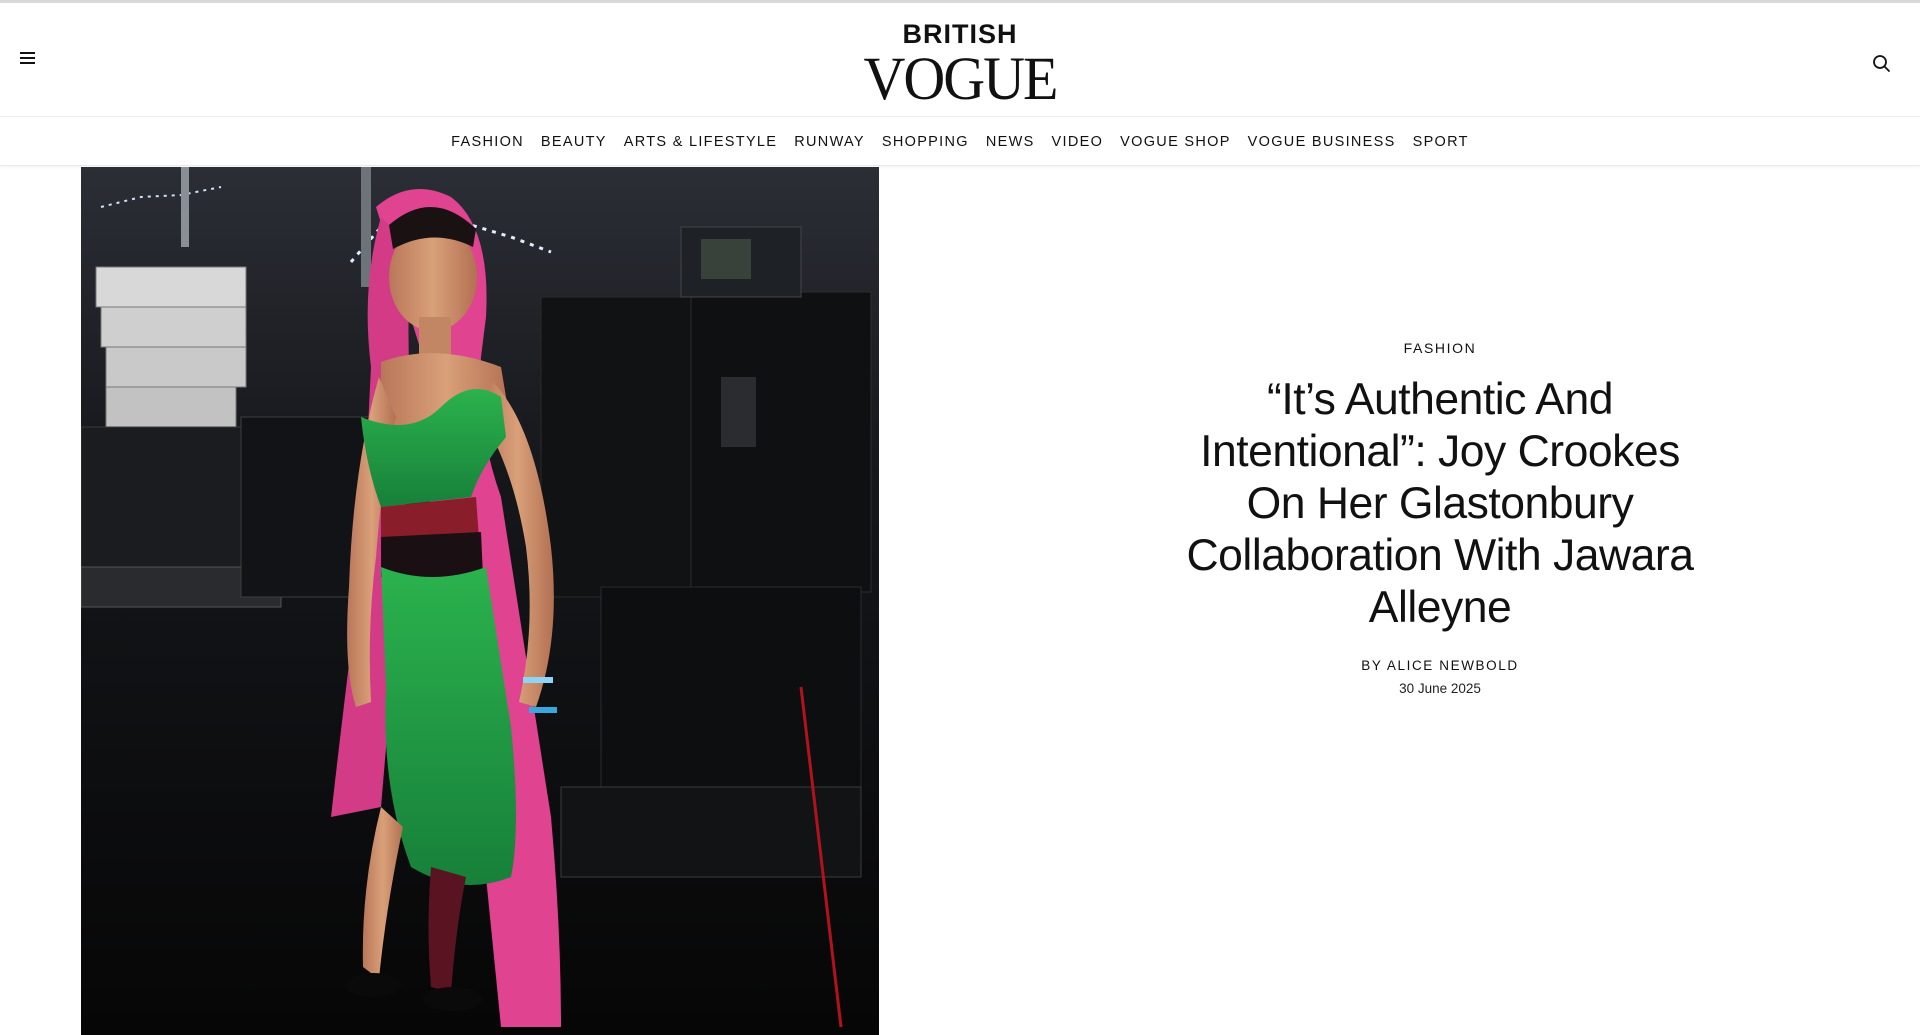  What do you see at coordinates (925, 142) in the screenshot?
I see `nav-item-shopping: SHOPPING` at bounding box center [925, 142].